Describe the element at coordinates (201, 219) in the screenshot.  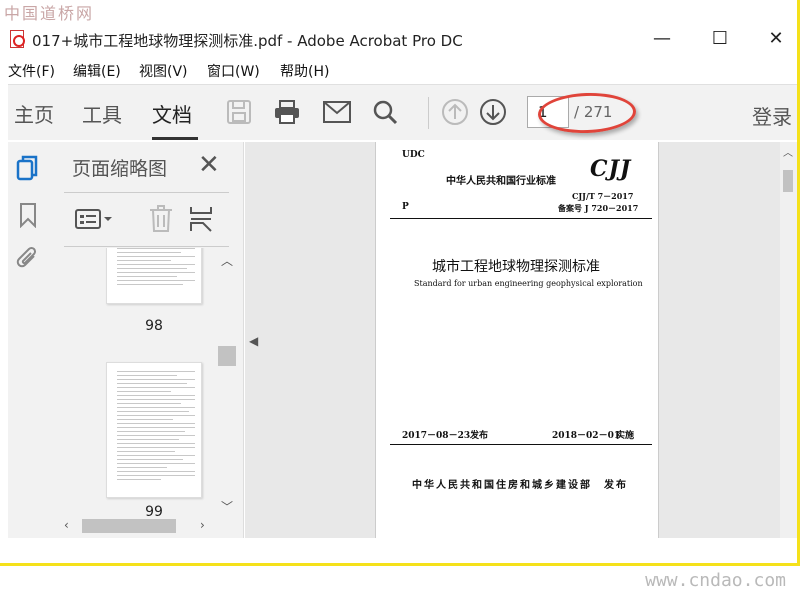
I see `insert-page-icon` at that location.